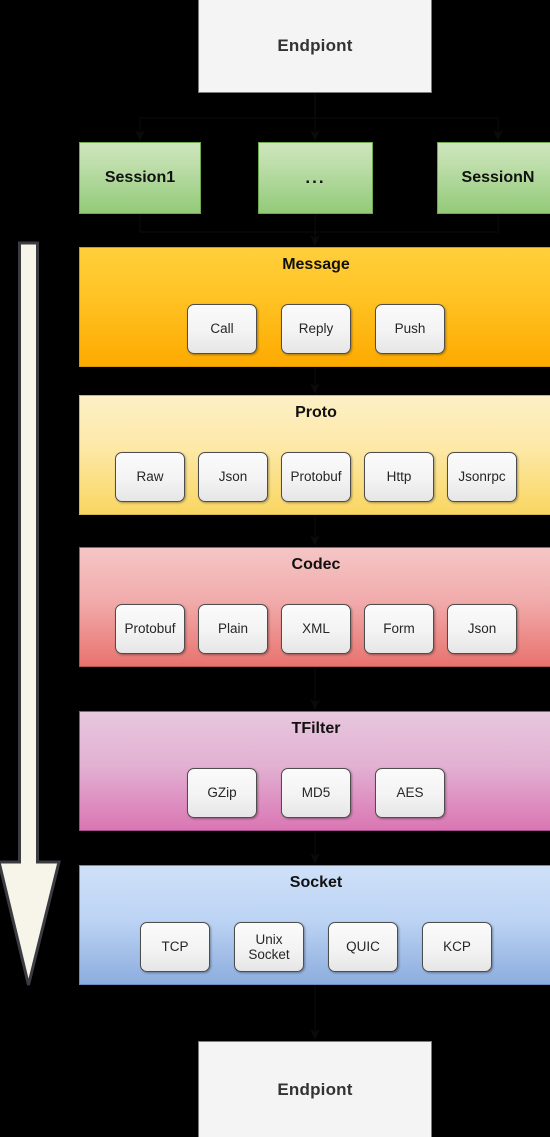 Image resolution: width=550 pixels, height=1137 pixels. Describe the element at coordinates (222, 329) in the screenshot. I see `layer-item-chip: Call` at that location.